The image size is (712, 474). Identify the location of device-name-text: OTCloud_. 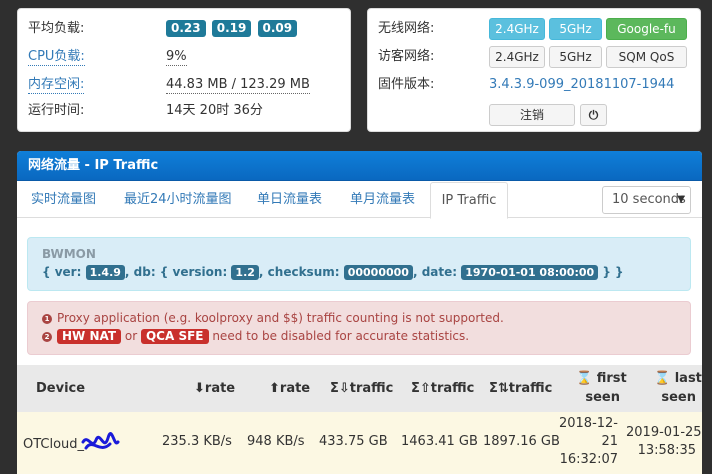
(54, 444).